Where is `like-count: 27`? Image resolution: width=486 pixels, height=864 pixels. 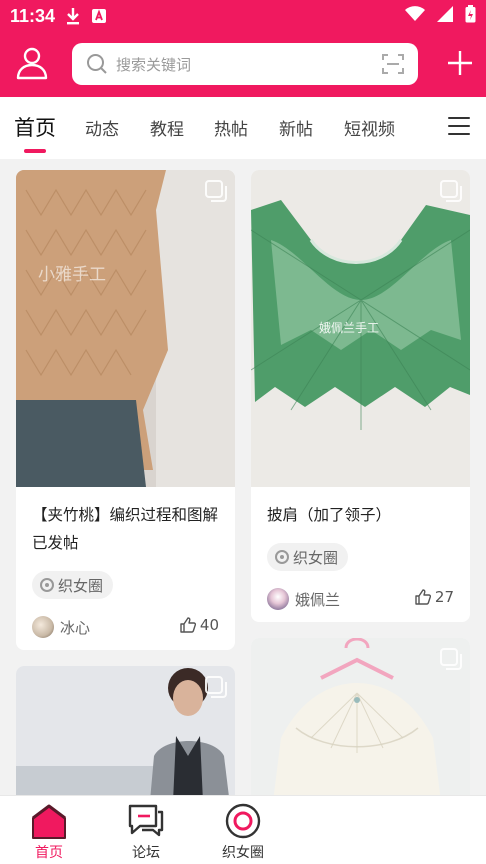
like-count: 27 is located at coordinates (434, 597).